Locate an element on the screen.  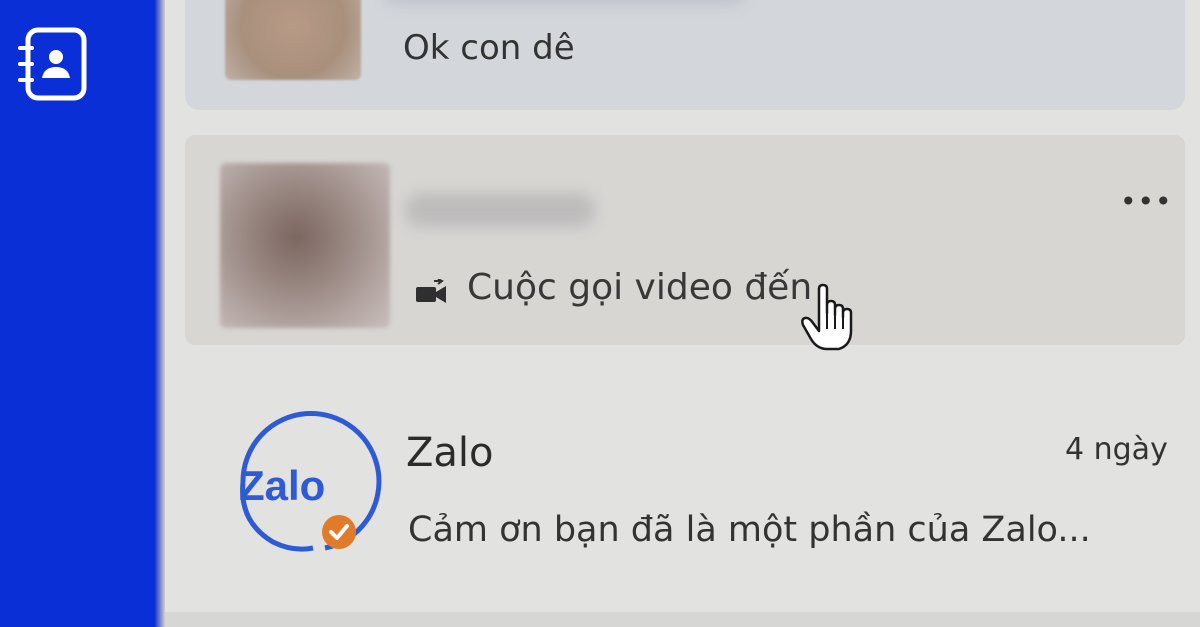
conversation-item: Ok con dê is located at coordinates (685, 55).